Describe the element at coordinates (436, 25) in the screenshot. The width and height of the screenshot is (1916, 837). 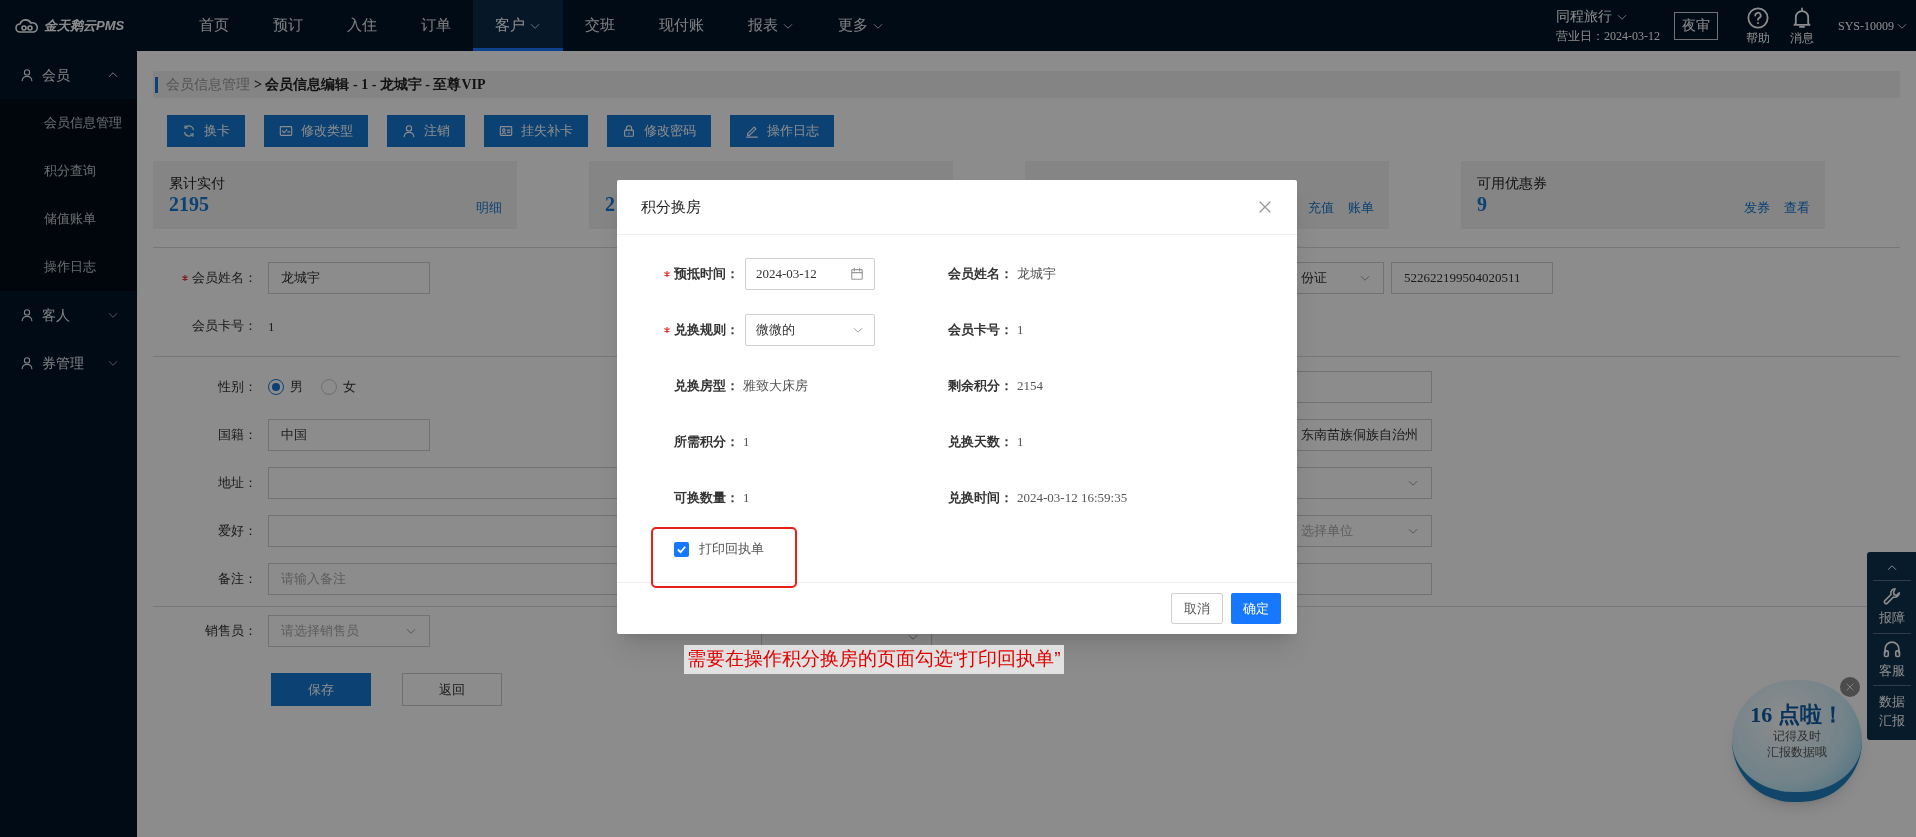
I see `nav-tab: 订单` at that location.